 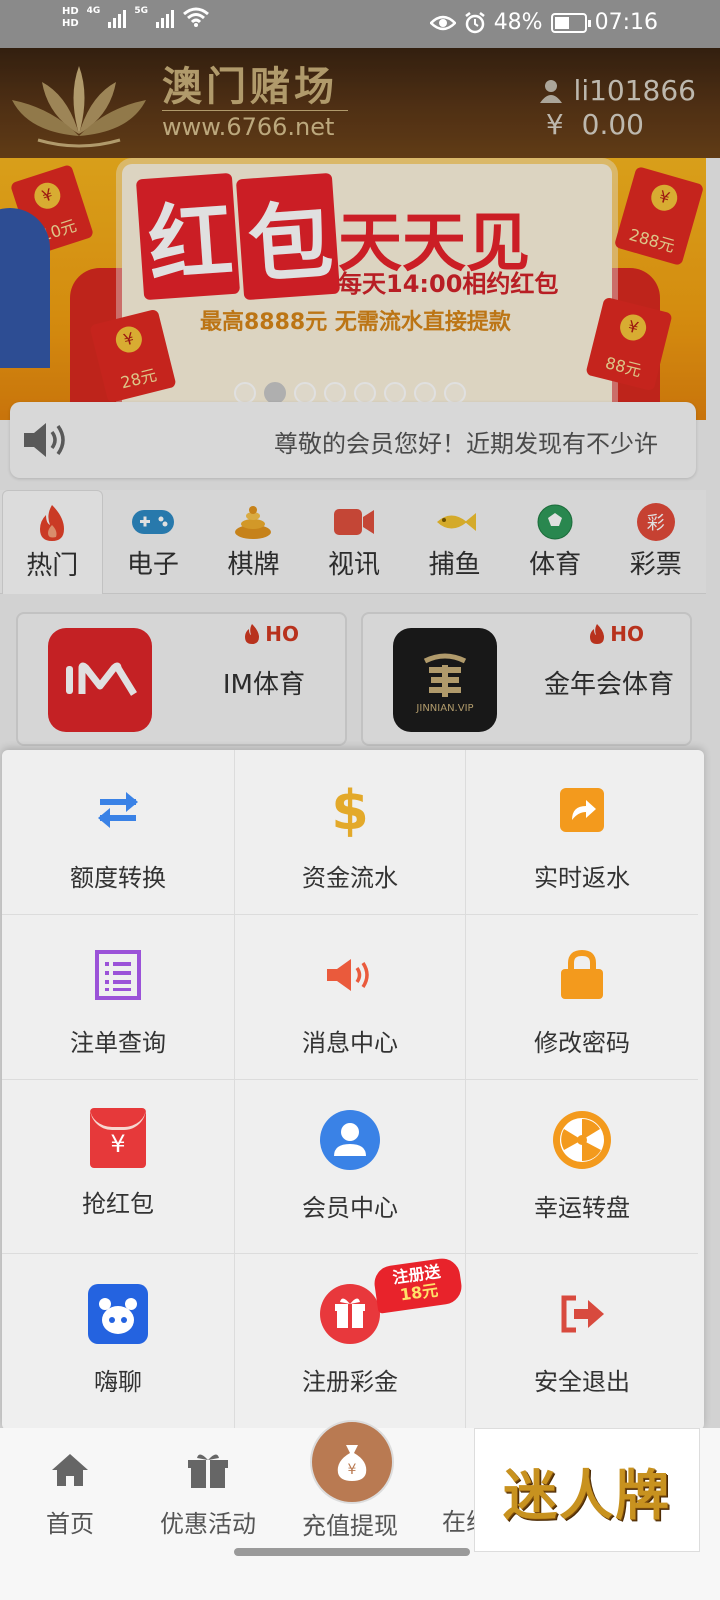 I want to click on nav-label-deposit: 充值提现, so click(x=350, y=1523).